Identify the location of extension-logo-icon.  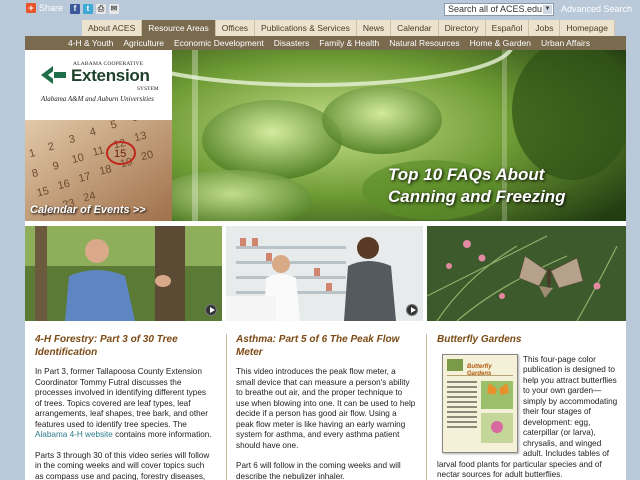
(53, 75).